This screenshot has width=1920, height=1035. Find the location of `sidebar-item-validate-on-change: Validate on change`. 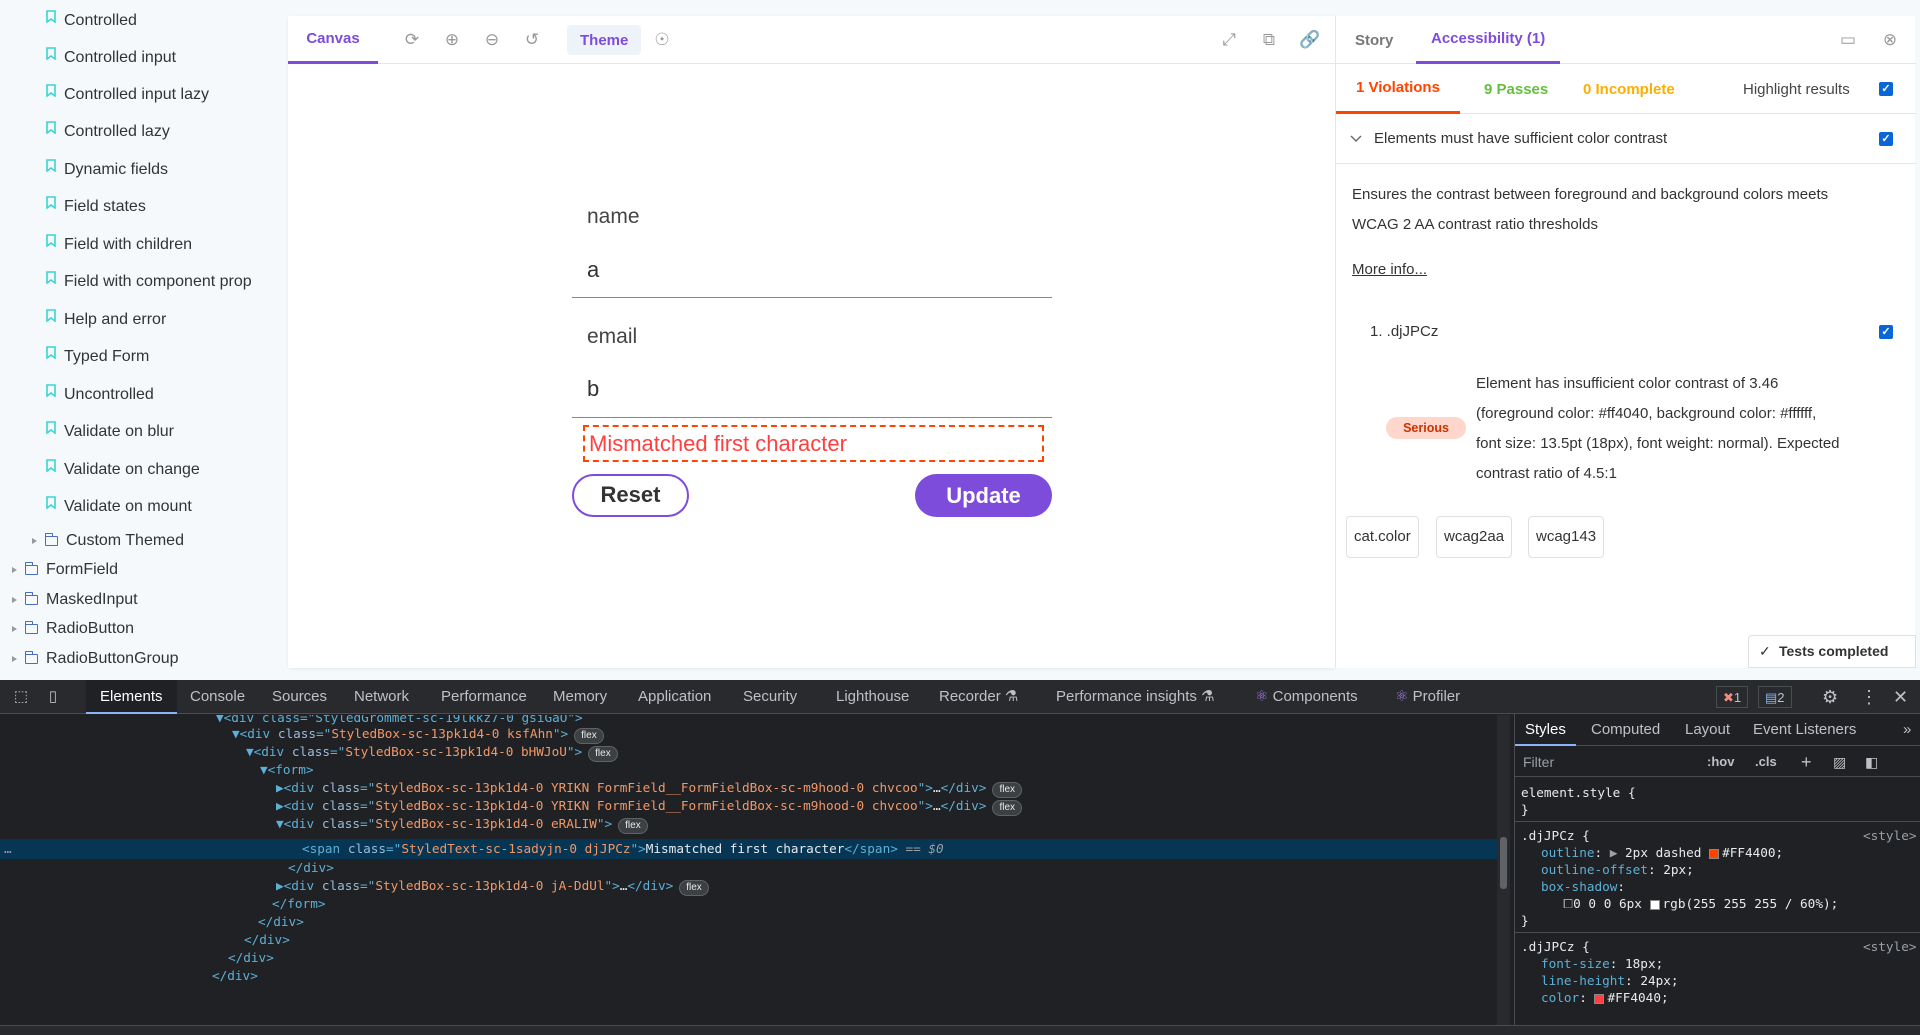

sidebar-item-validate-on-change: Validate on change is located at coordinates (123, 470).